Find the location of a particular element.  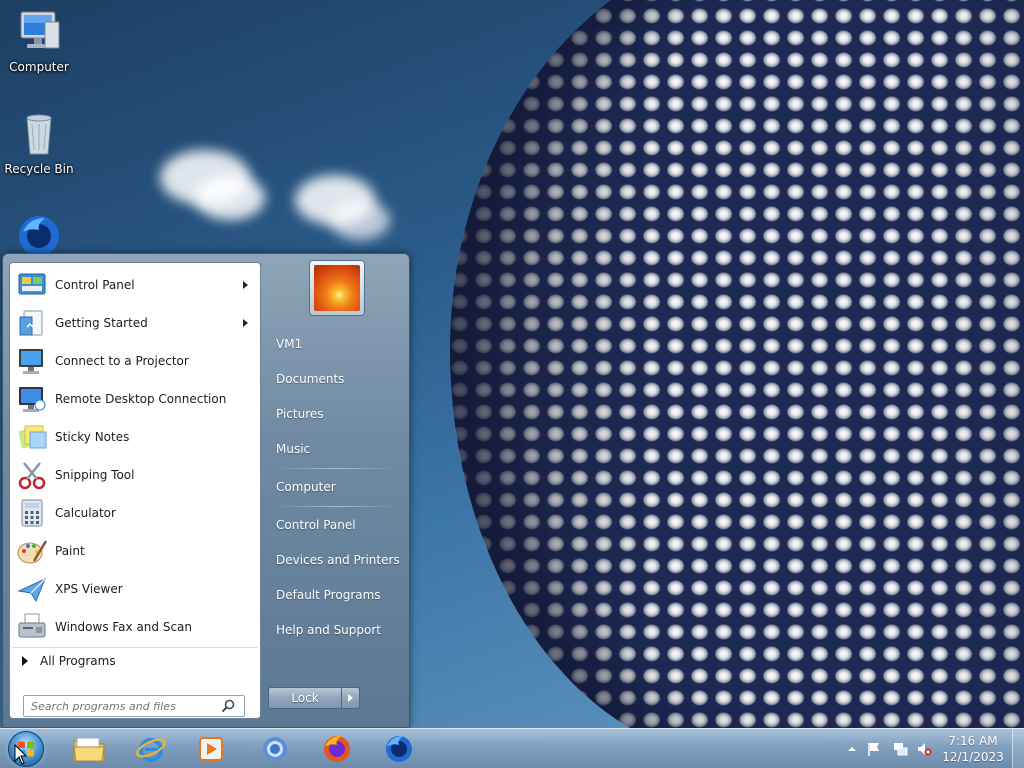

search-input is located at coordinates (122, 706).